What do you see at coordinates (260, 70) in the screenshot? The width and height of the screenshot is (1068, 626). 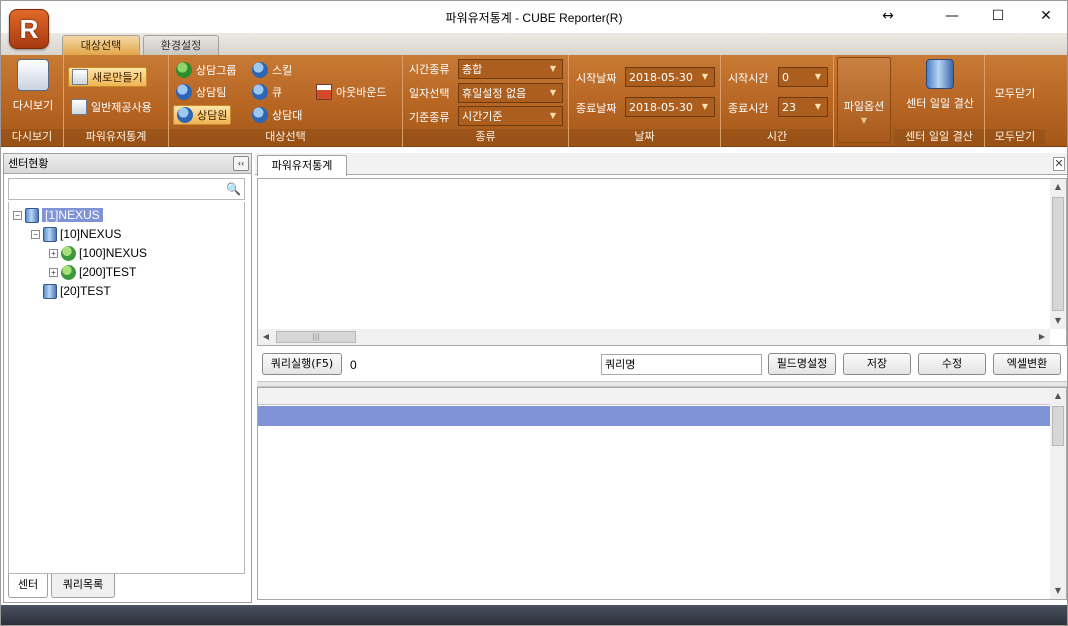 I see `skill-icon` at bounding box center [260, 70].